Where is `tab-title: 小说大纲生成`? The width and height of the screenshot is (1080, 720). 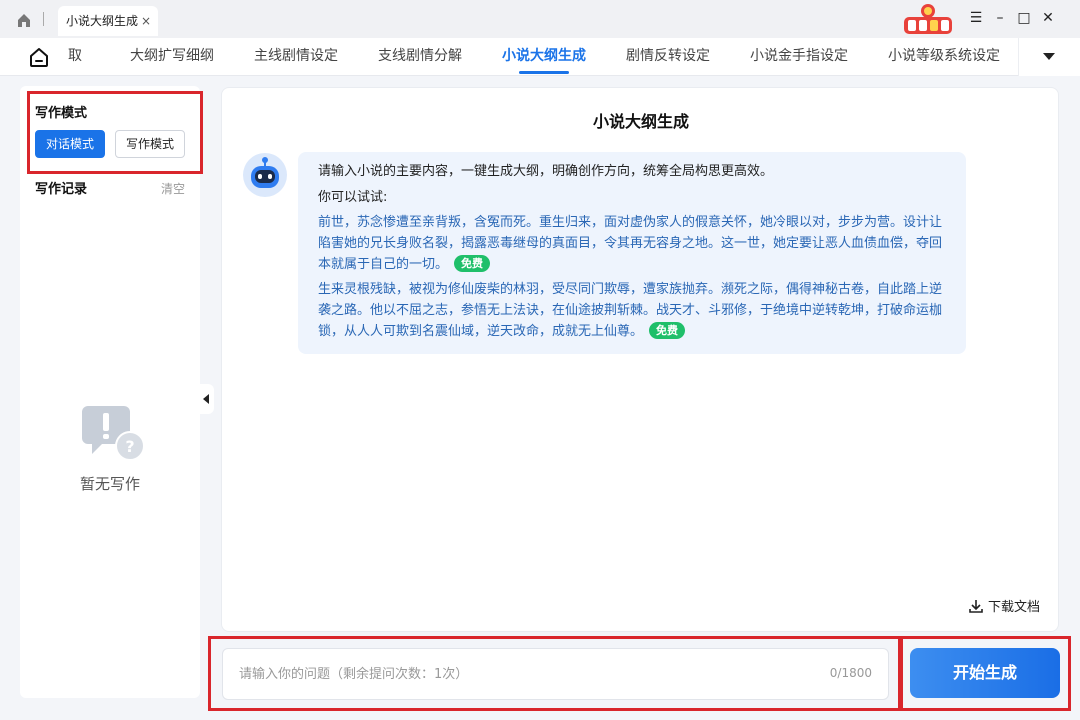 tab-title: 小说大纲生成 is located at coordinates (102, 21).